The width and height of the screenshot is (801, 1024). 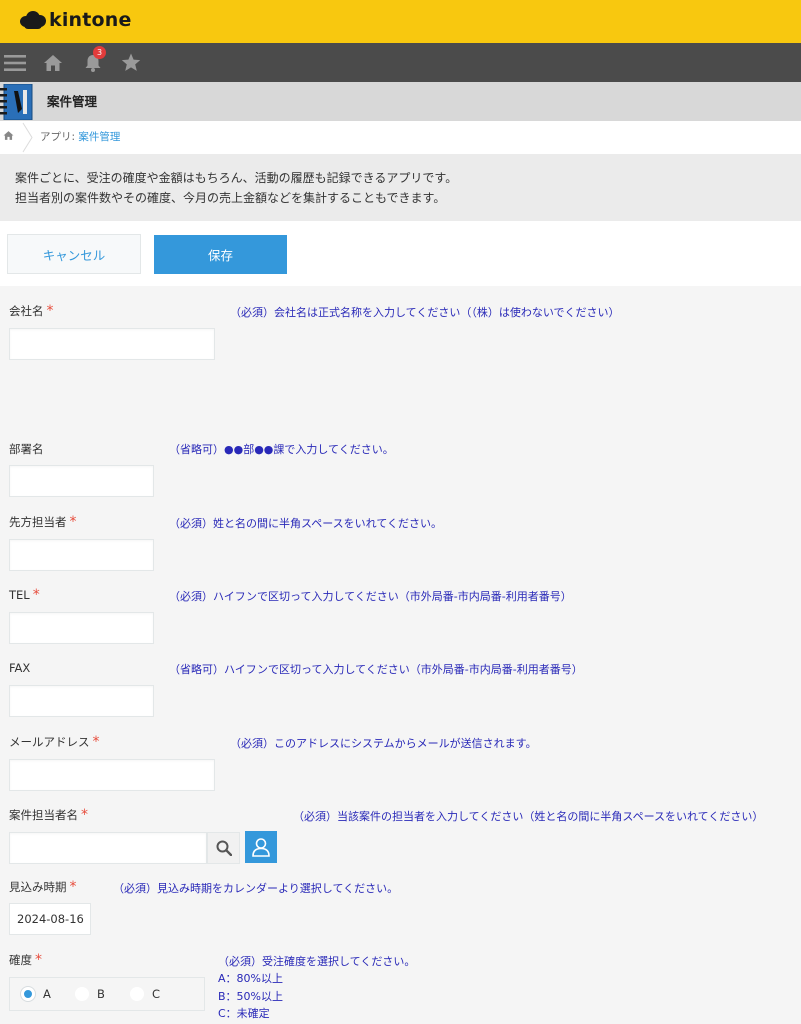 I want to click on contact-label: 先方担当者 *, so click(x=43, y=522).